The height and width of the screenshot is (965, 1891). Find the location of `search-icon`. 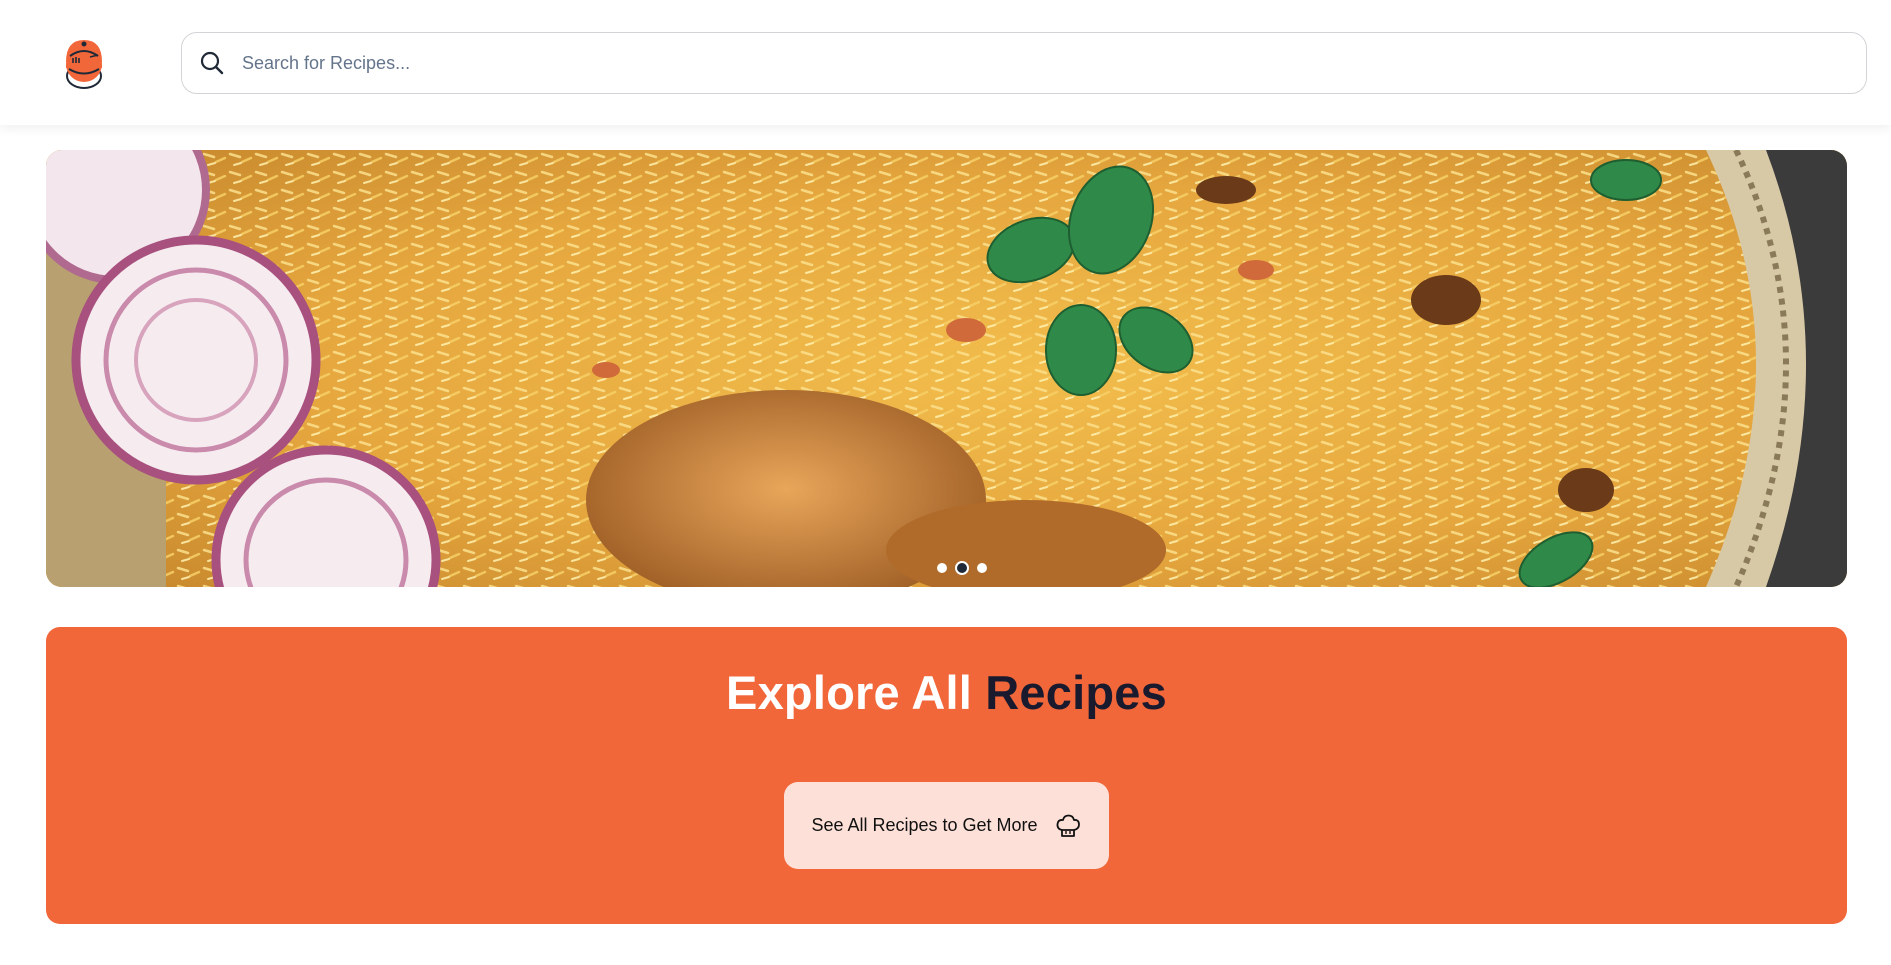

search-icon is located at coordinates (212, 63).